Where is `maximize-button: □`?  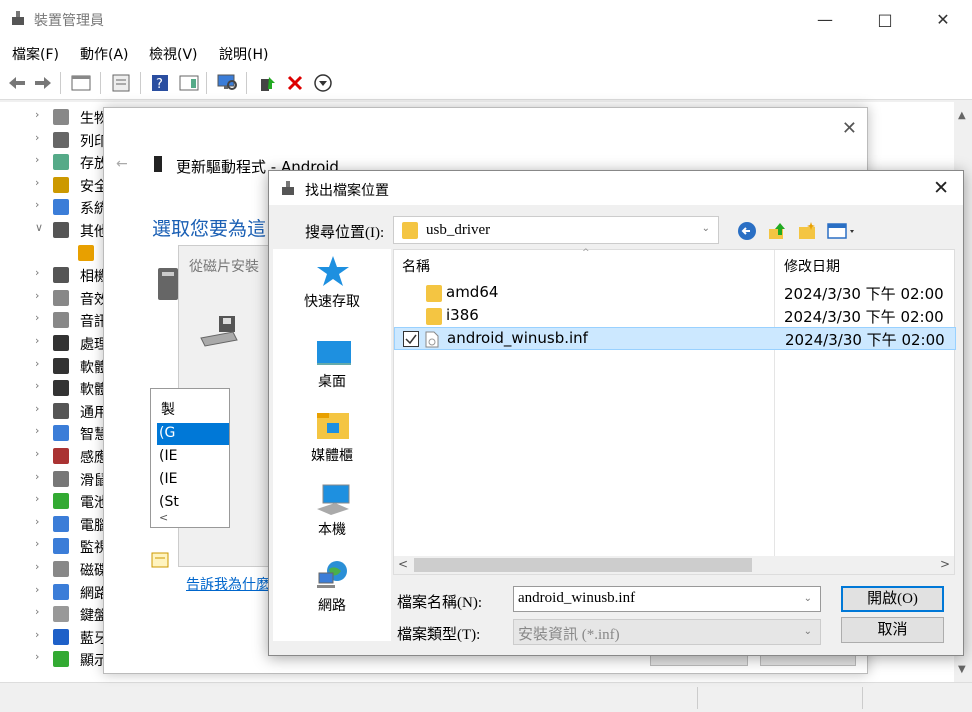
maximize-button: □ is located at coordinates (885, 19).